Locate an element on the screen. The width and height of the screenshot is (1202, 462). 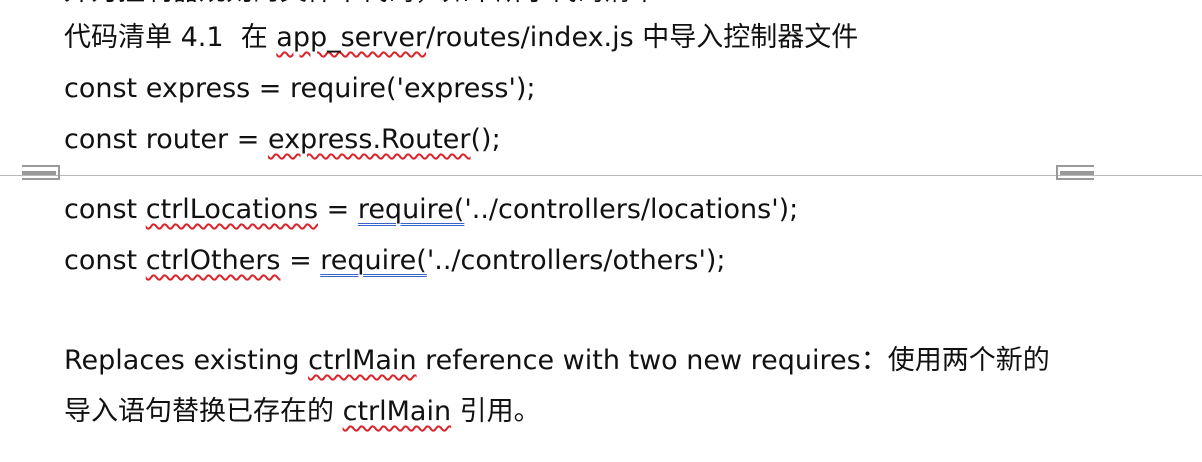
code-text: '../controllers/locations'); is located at coordinates (631, 209).